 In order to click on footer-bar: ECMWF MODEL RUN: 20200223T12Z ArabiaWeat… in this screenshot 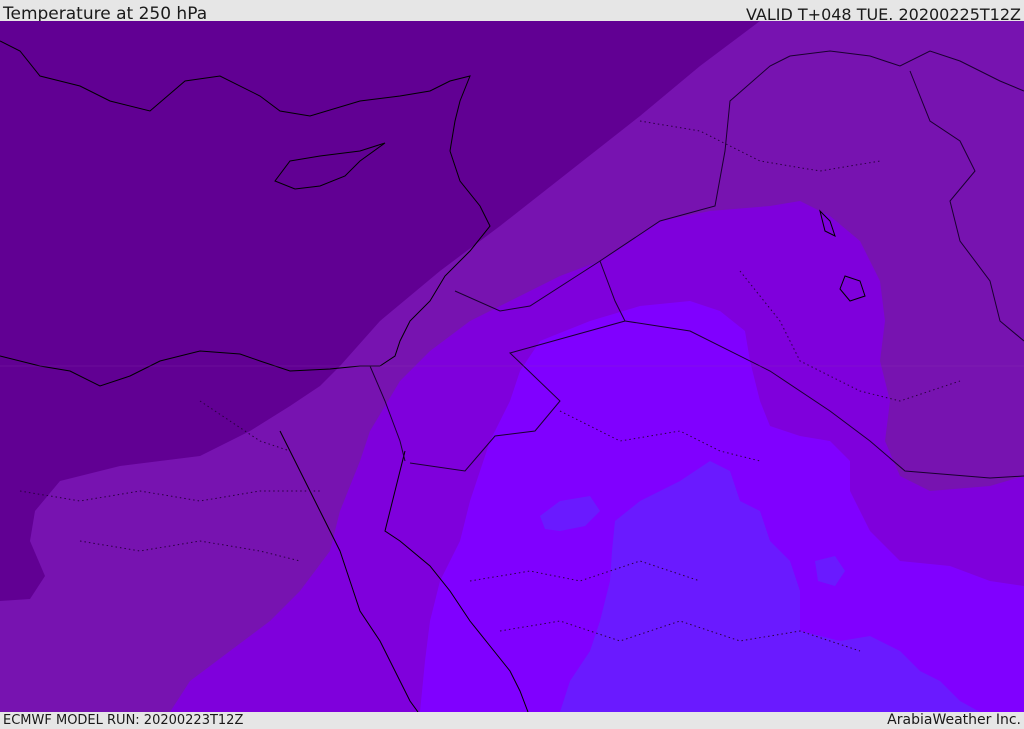, I will do `click(512, 720)`.